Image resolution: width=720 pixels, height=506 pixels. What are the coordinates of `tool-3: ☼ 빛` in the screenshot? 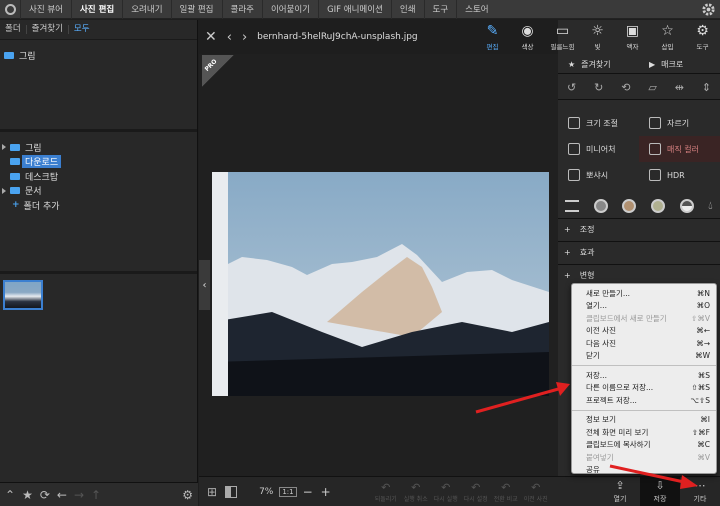 It's located at (597, 37).